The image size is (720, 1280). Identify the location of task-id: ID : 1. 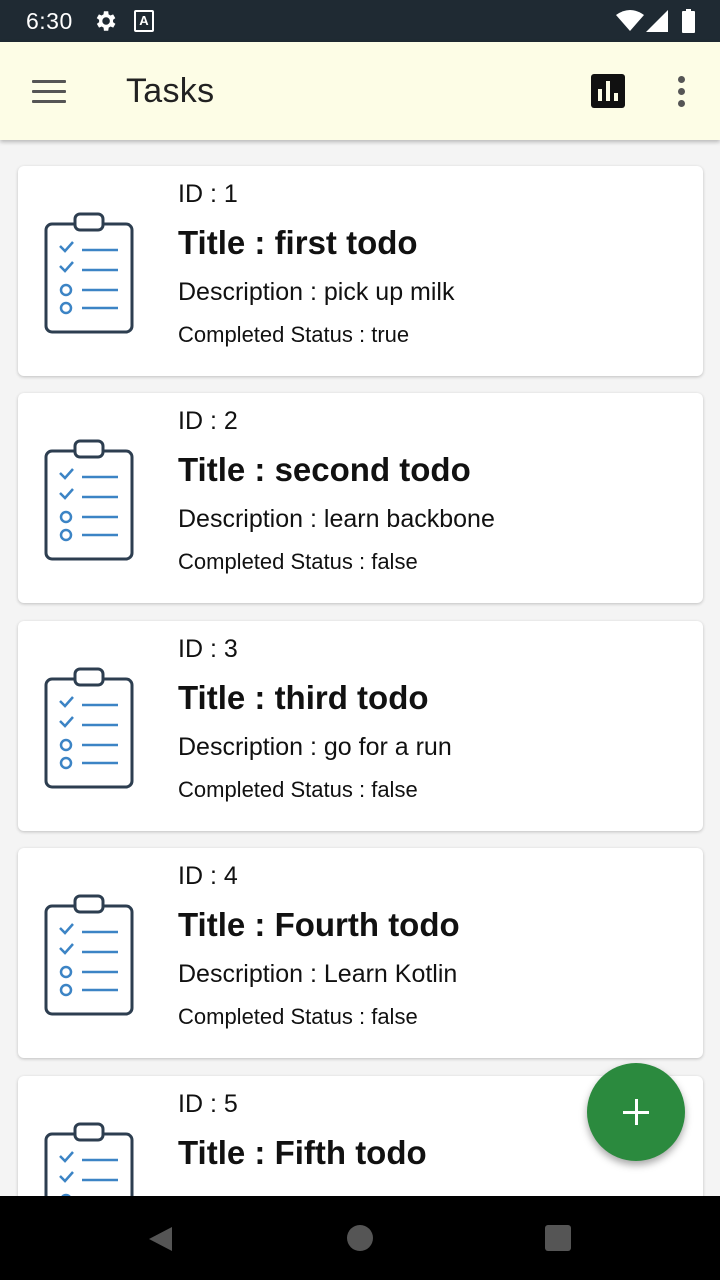
(208, 194).